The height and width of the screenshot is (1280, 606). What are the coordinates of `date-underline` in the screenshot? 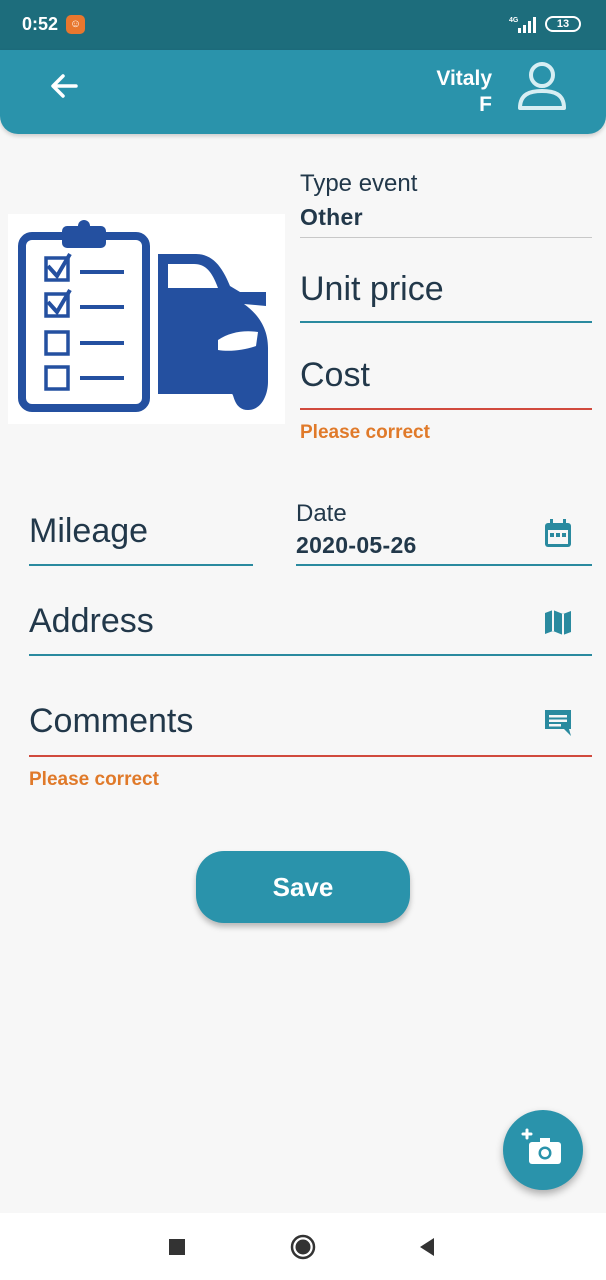 It's located at (444, 565).